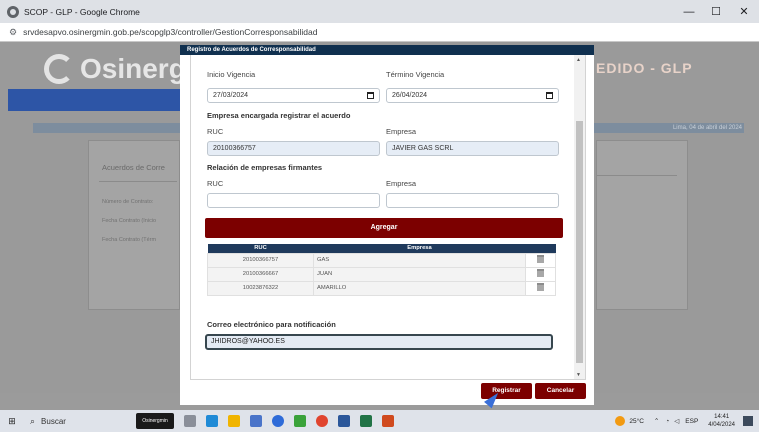  What do you see at coordinates (419, 288) in the screenshot?
I see `company-cell: AMARILLO` at bounding box center [419, 288].